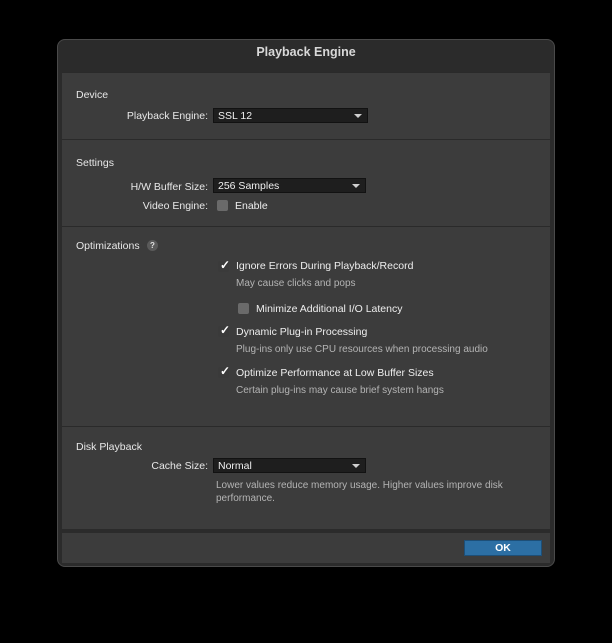  I want to click on help-icon: ?, so click(152, 245).